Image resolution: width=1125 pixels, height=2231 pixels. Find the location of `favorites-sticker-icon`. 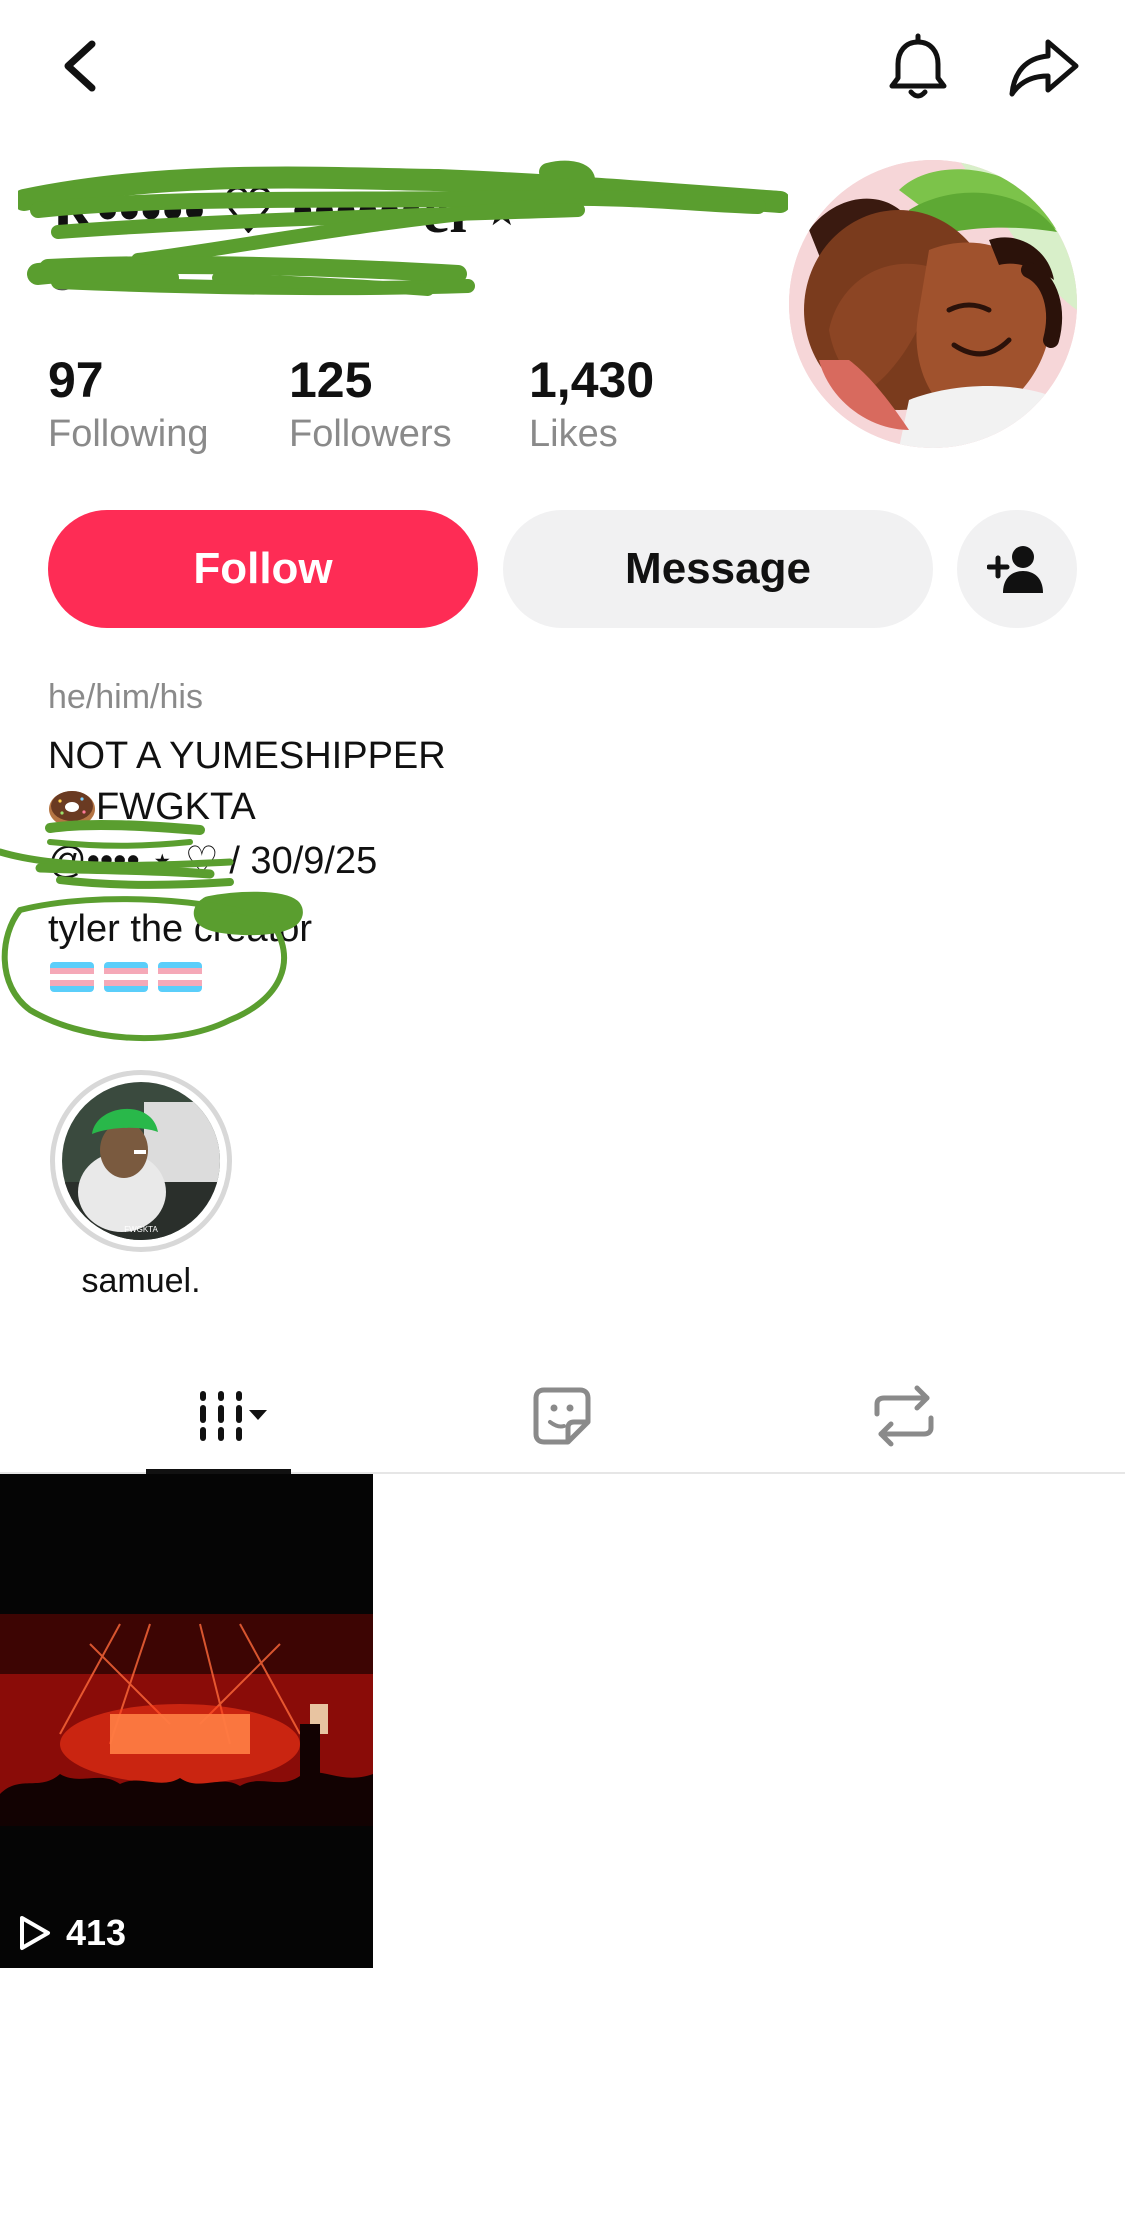

favorites-sticker-icon is located at coordinates (562, 1416).